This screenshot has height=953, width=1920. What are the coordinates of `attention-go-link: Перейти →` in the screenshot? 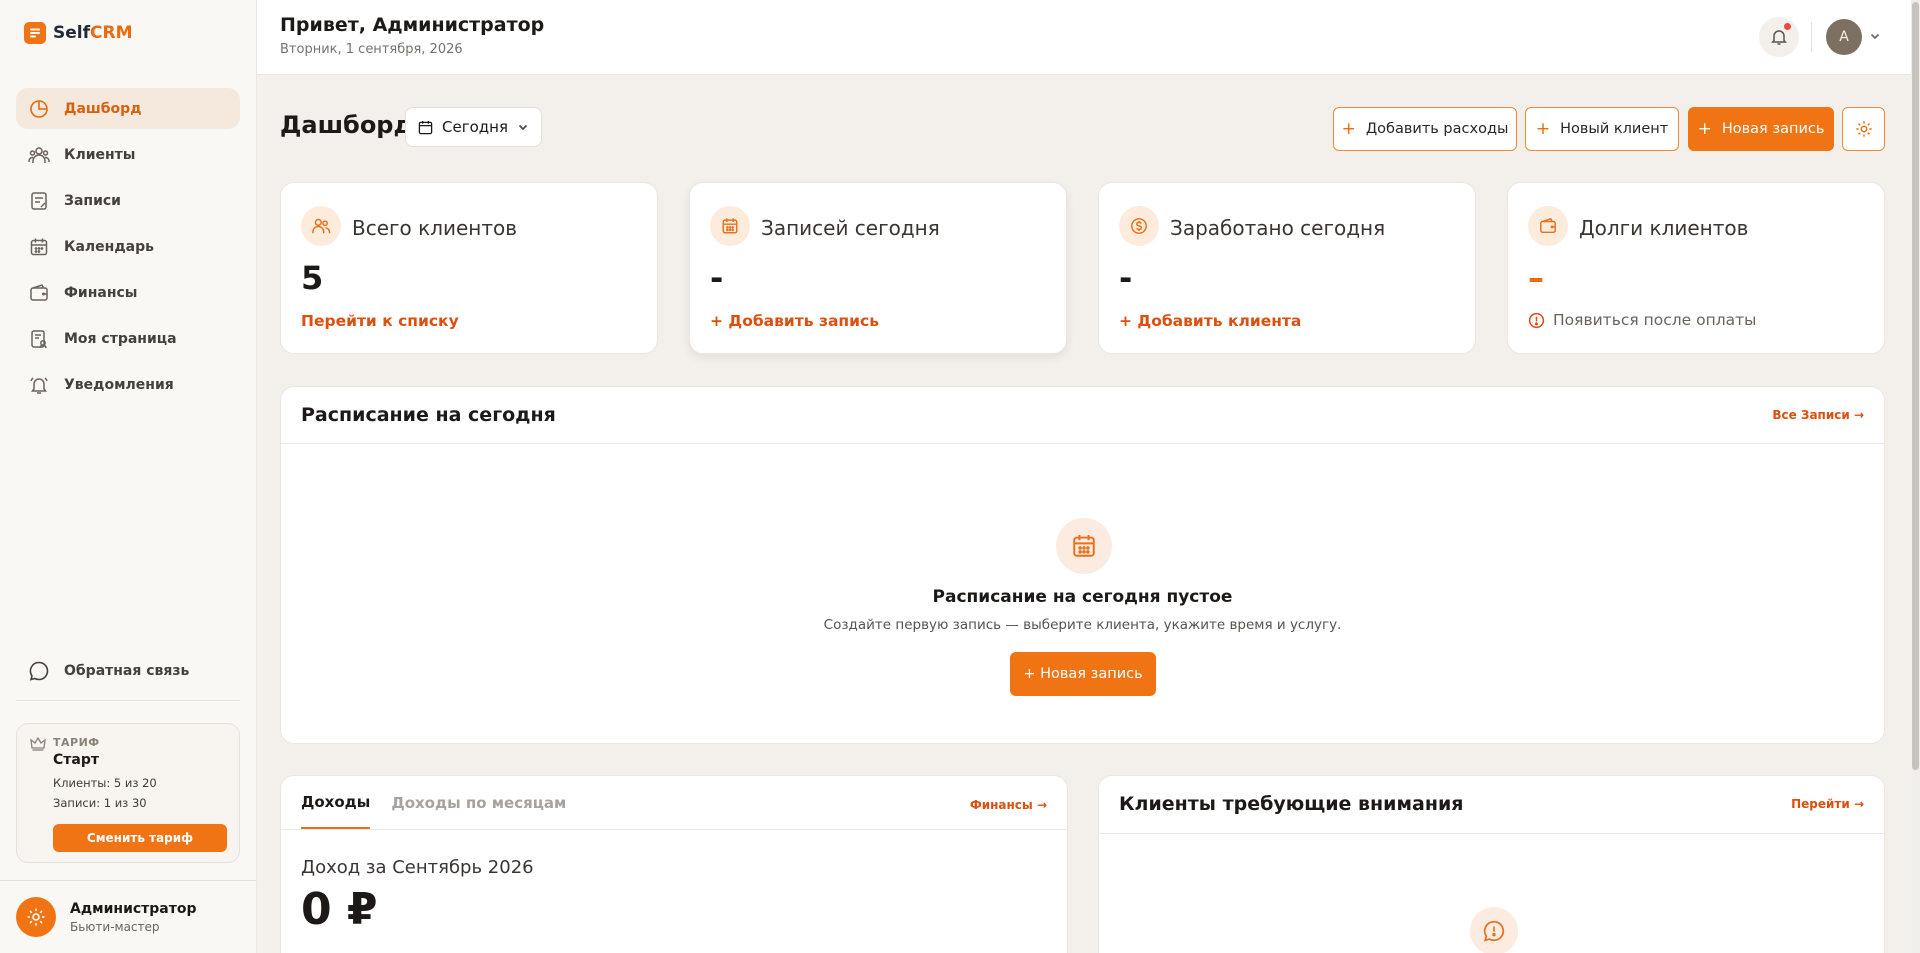 It's located at (1827, 804).